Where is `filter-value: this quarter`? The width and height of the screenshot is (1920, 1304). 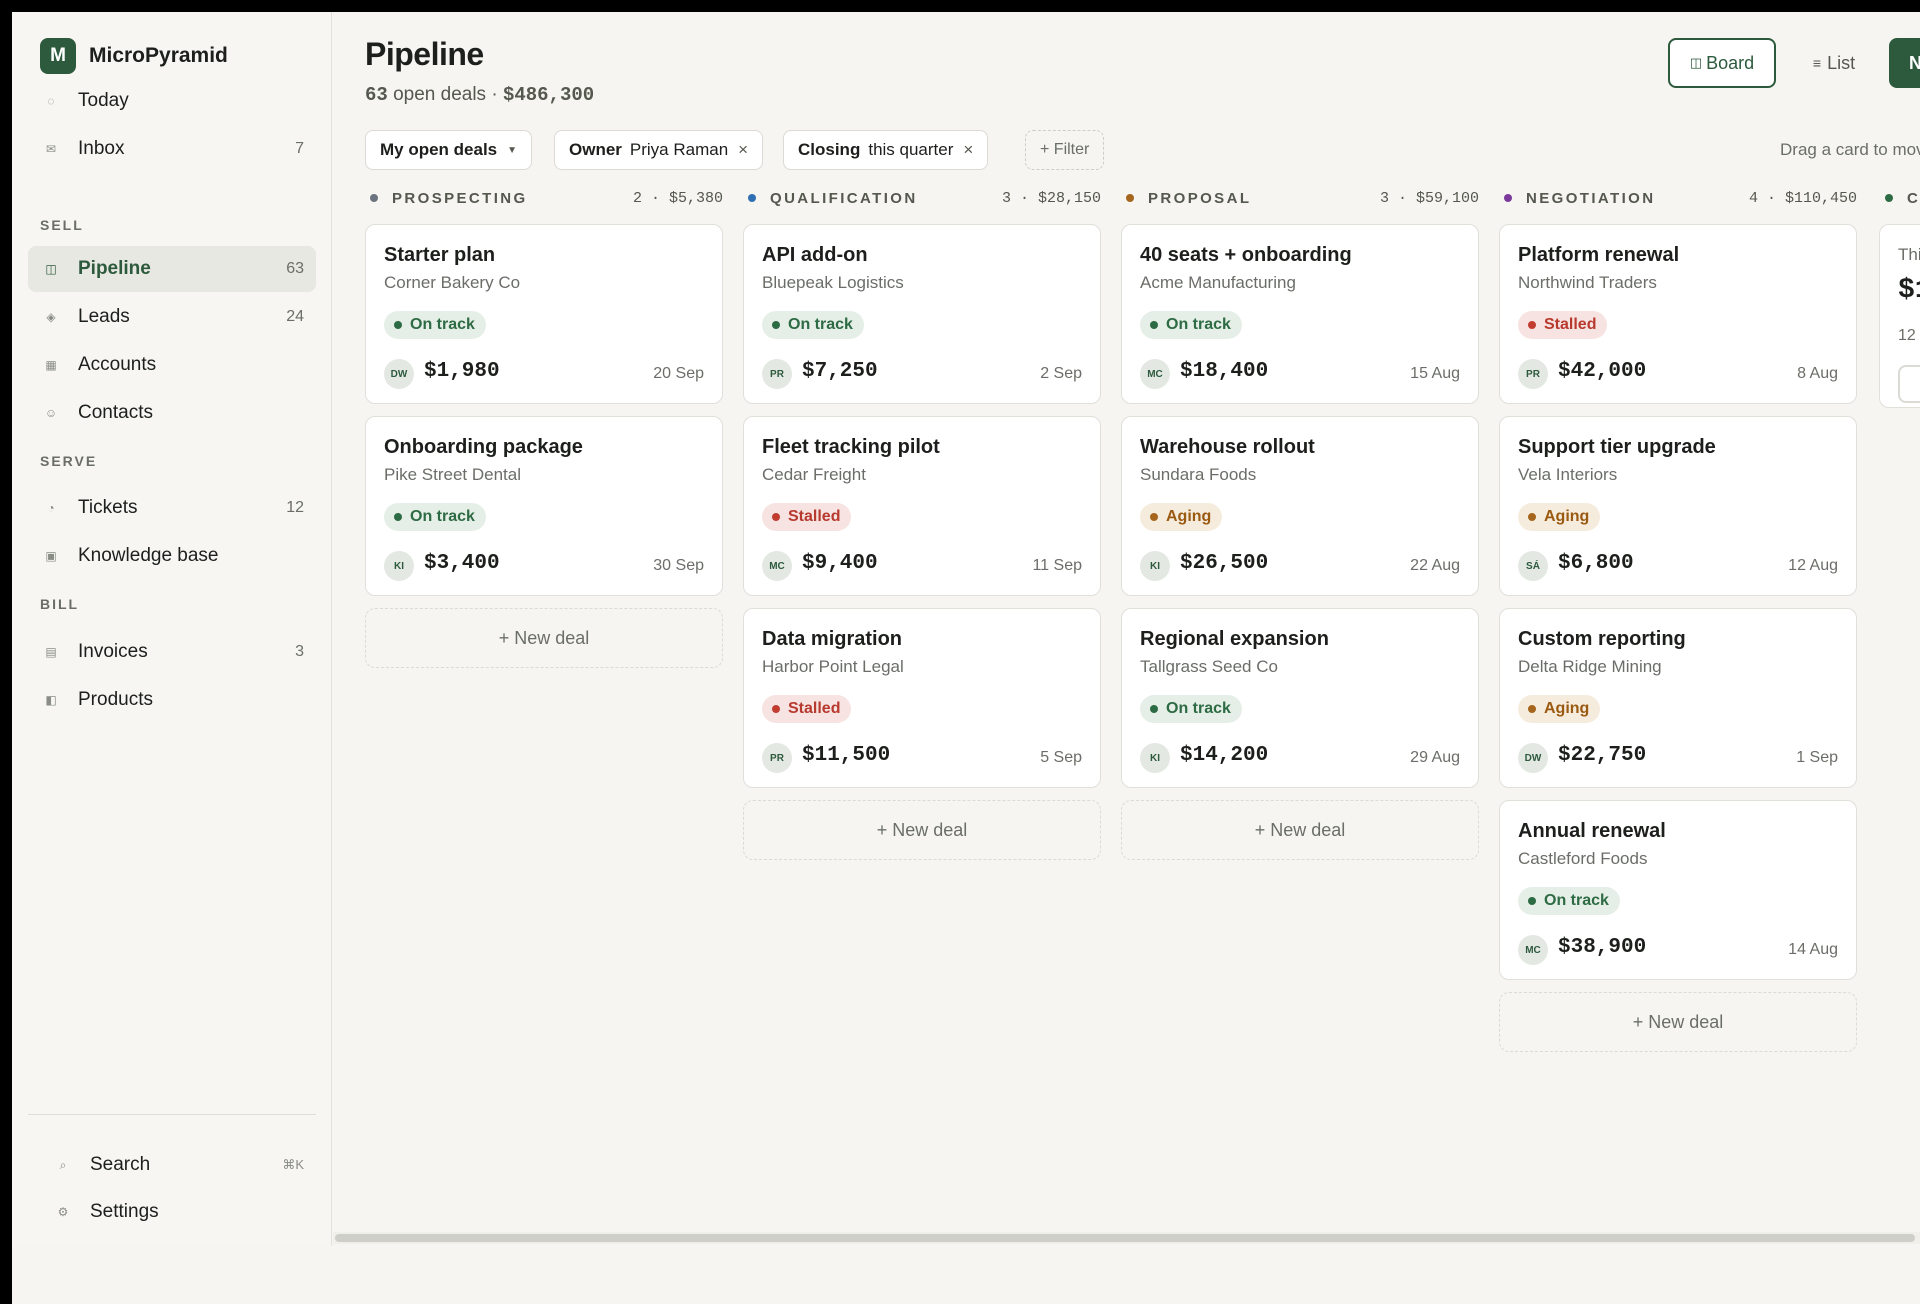 filter-value: this quarter is located at coordinates (911, 149).